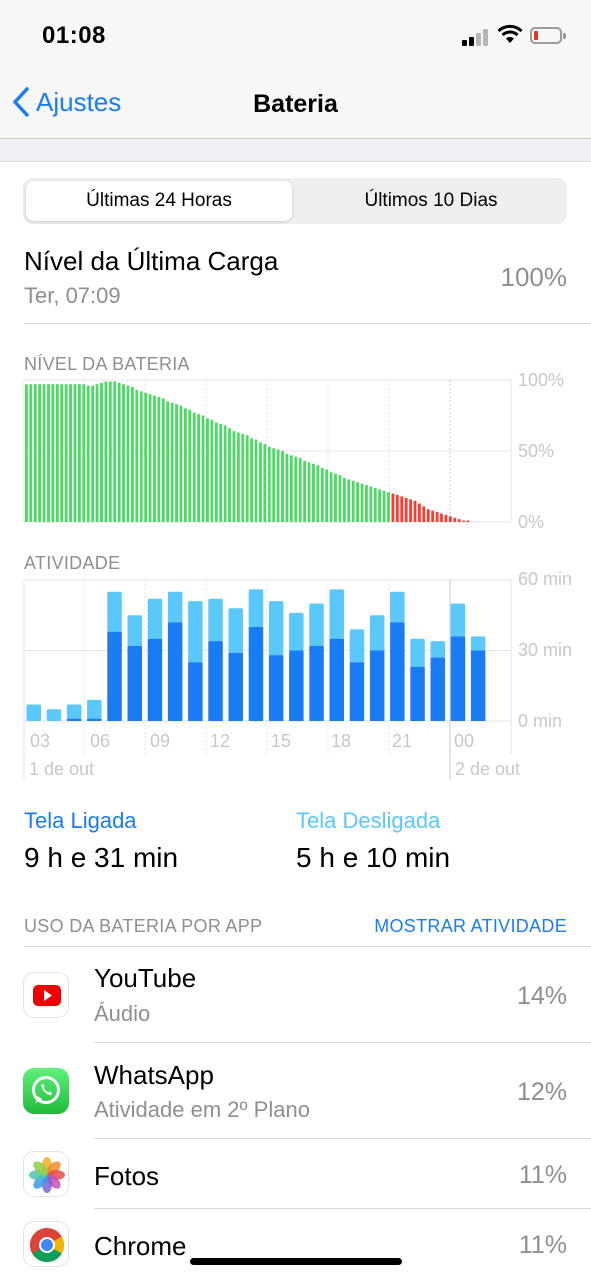  I want to click on app-row-youtube: YouTube Áudio 14%, so click(295, 995).